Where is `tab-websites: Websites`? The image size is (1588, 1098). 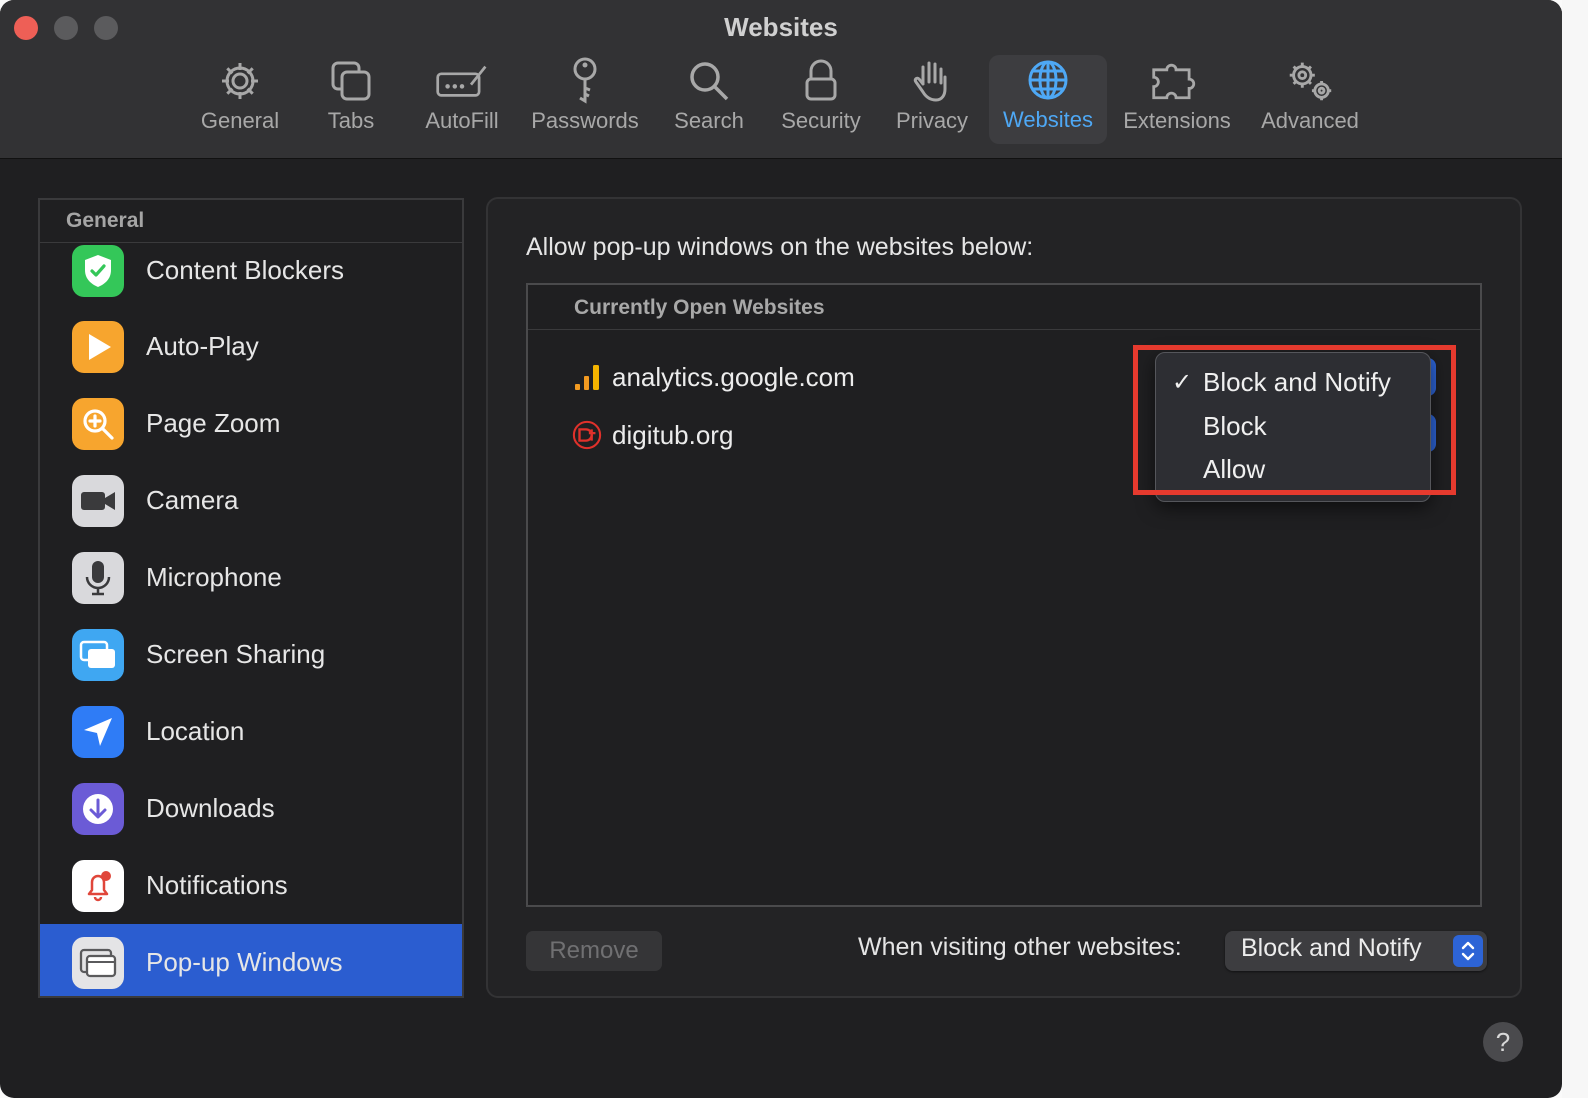 tab-websites: Websites is located at coordinates (1048, 99).